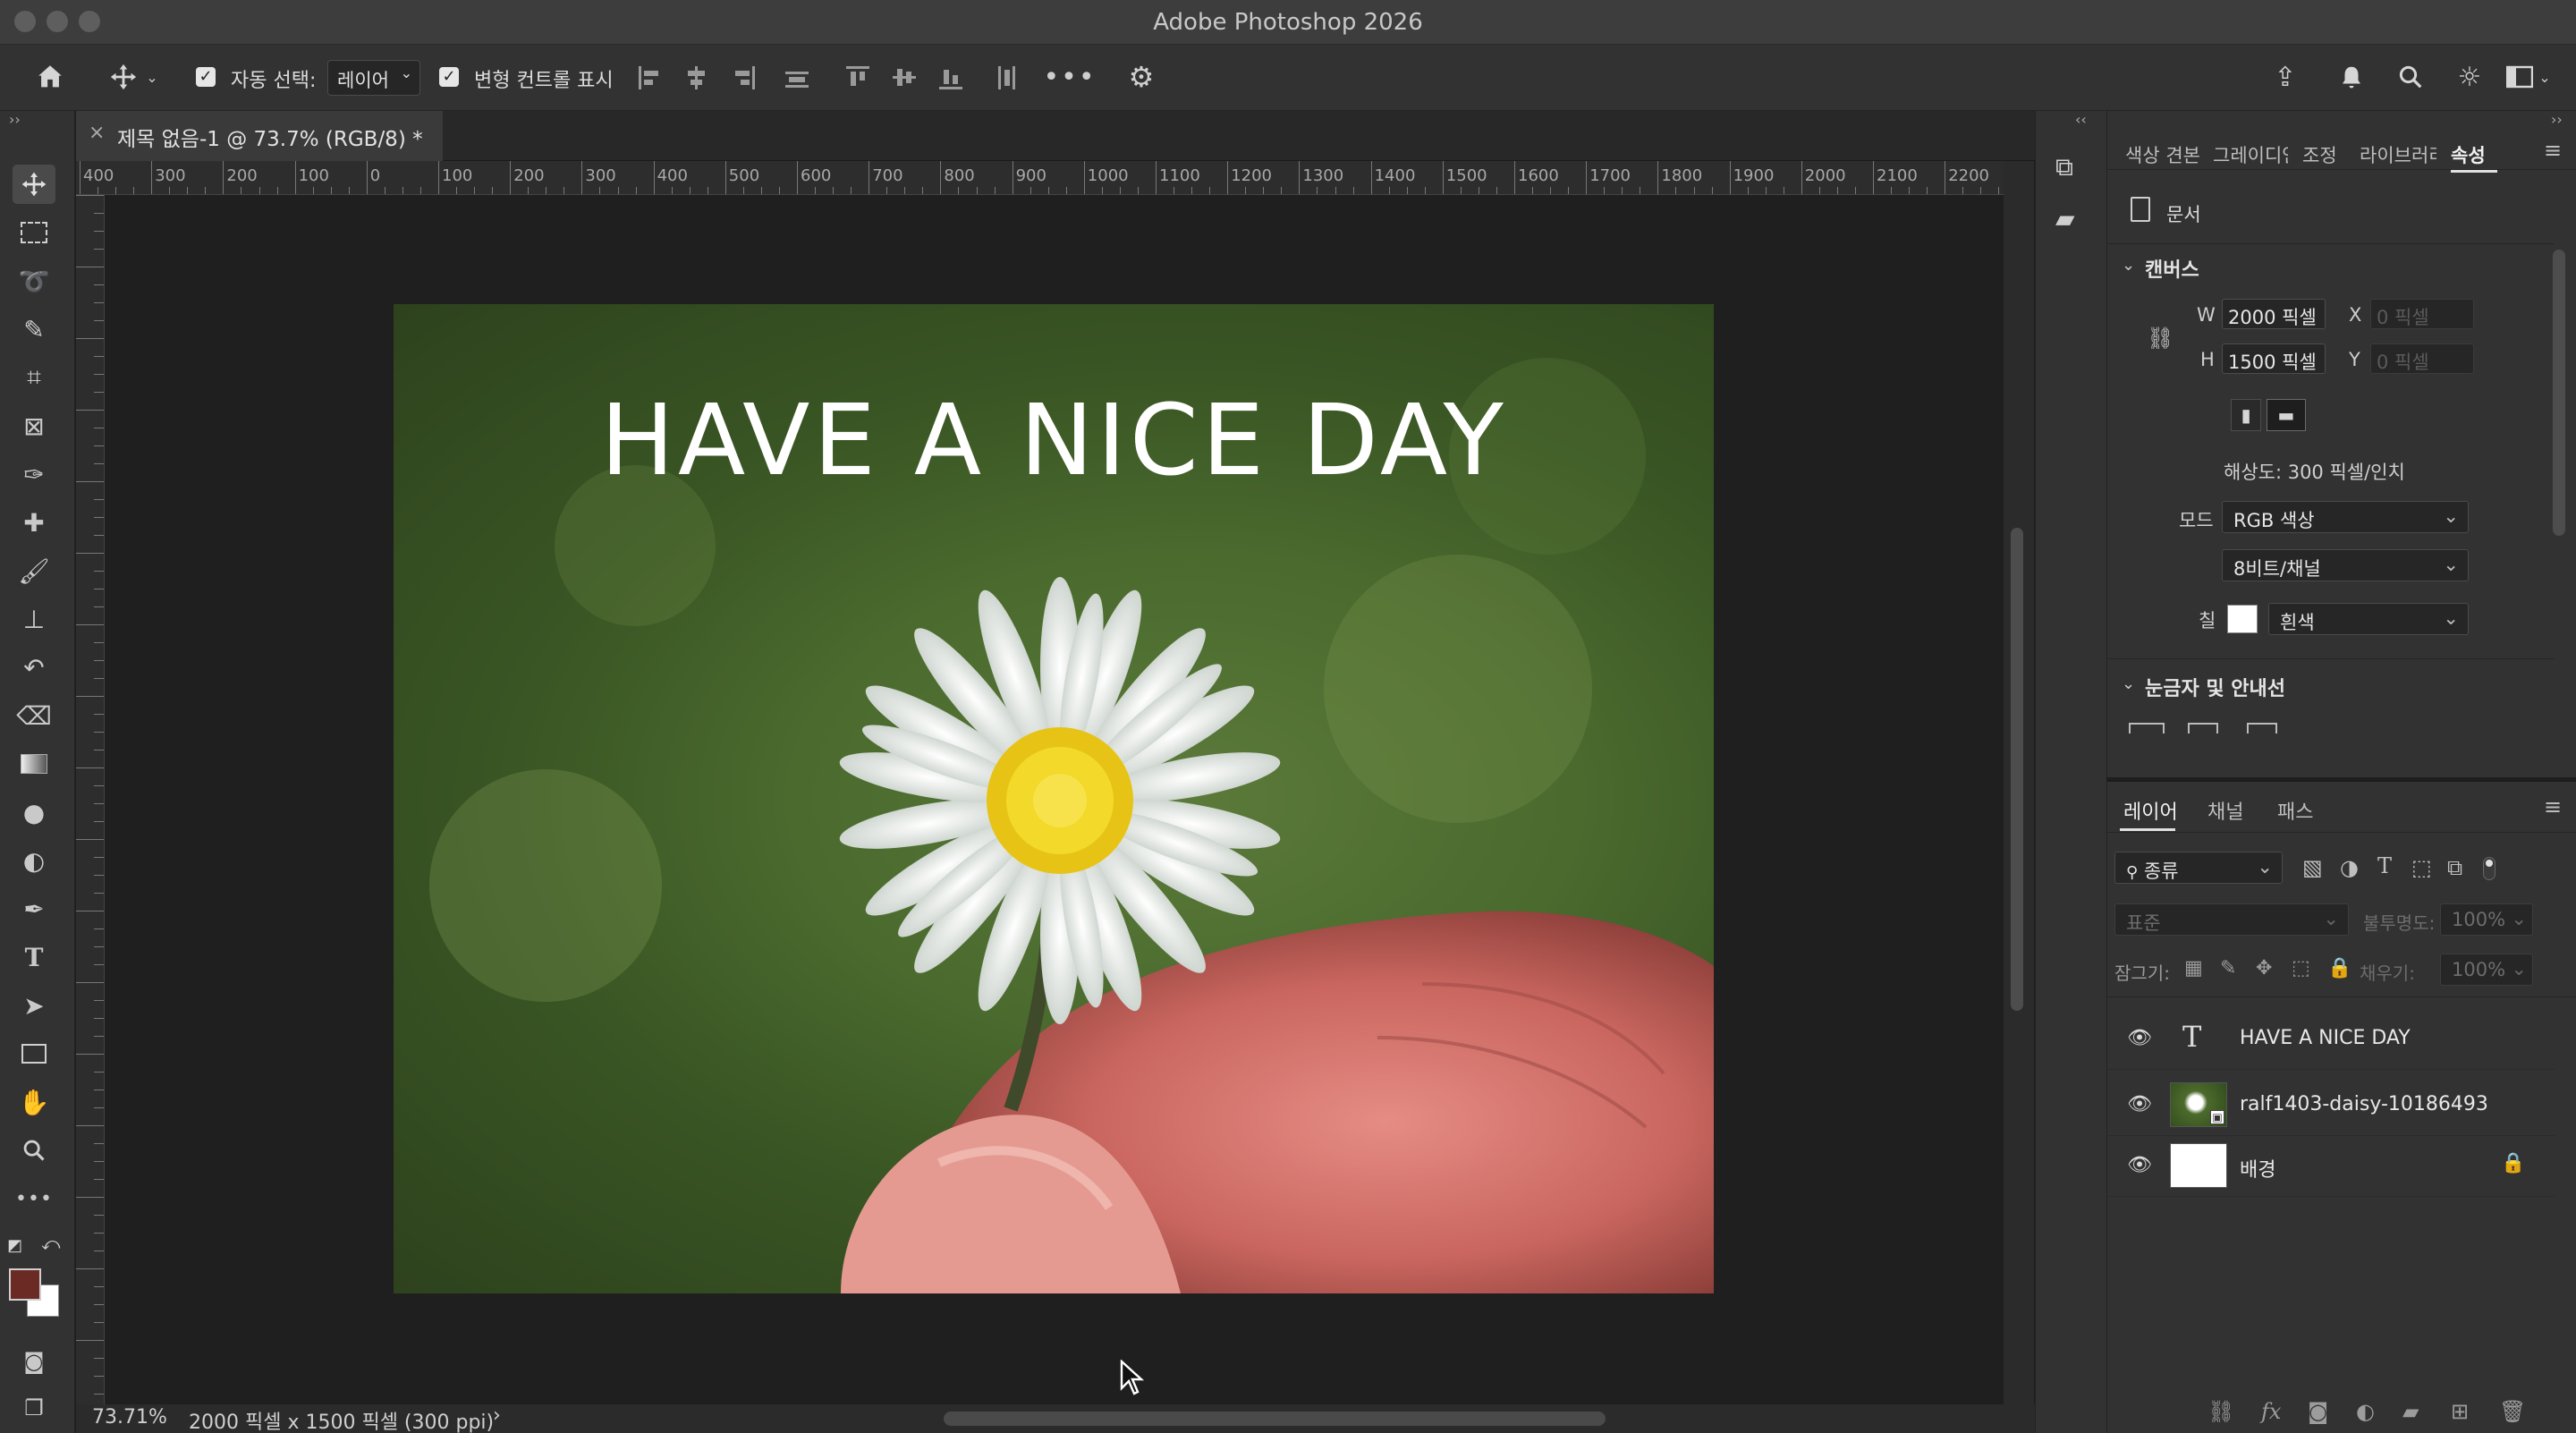 The width and height of the screenshot is (2576, 1433). I want to click on healing-brush-tool: ✚, so click(34, 522).